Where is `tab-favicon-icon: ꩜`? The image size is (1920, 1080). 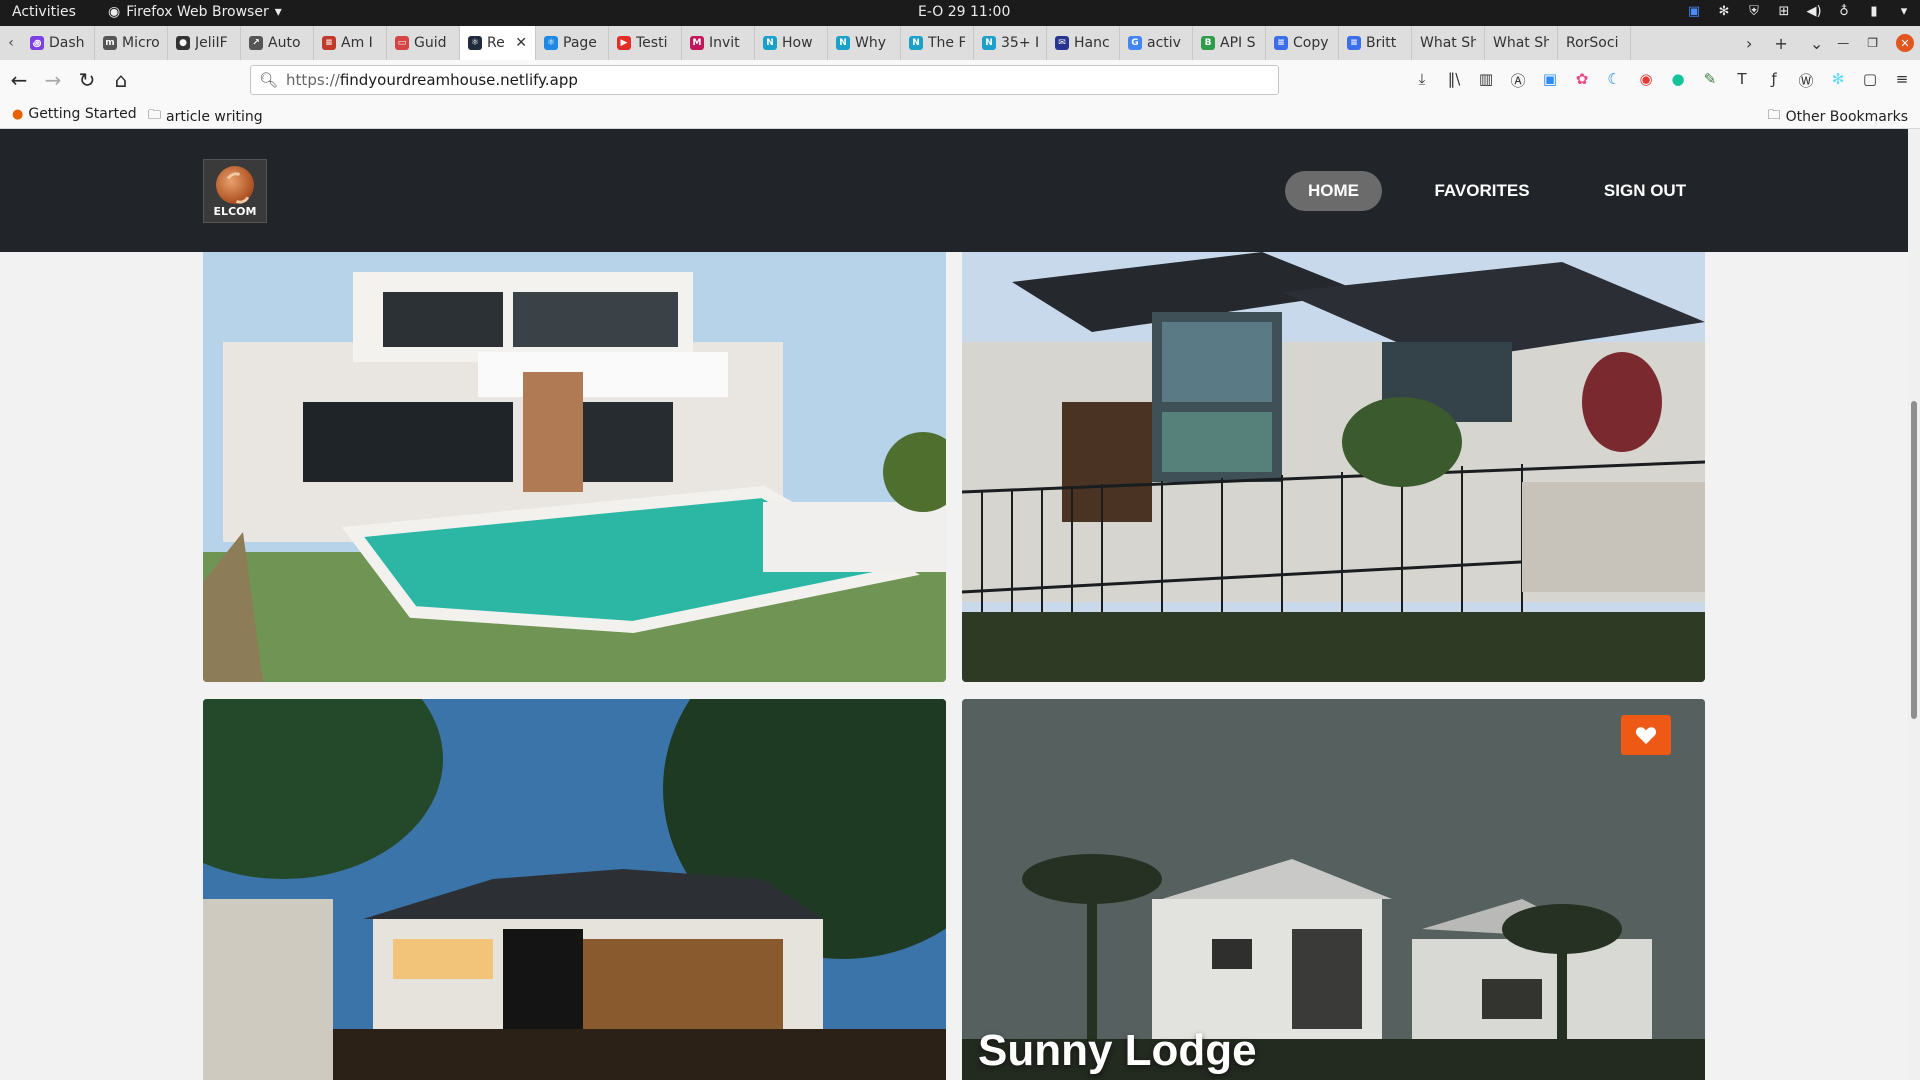
tab-favicon-icon: ꩜ is located at coordinates (37, 43).